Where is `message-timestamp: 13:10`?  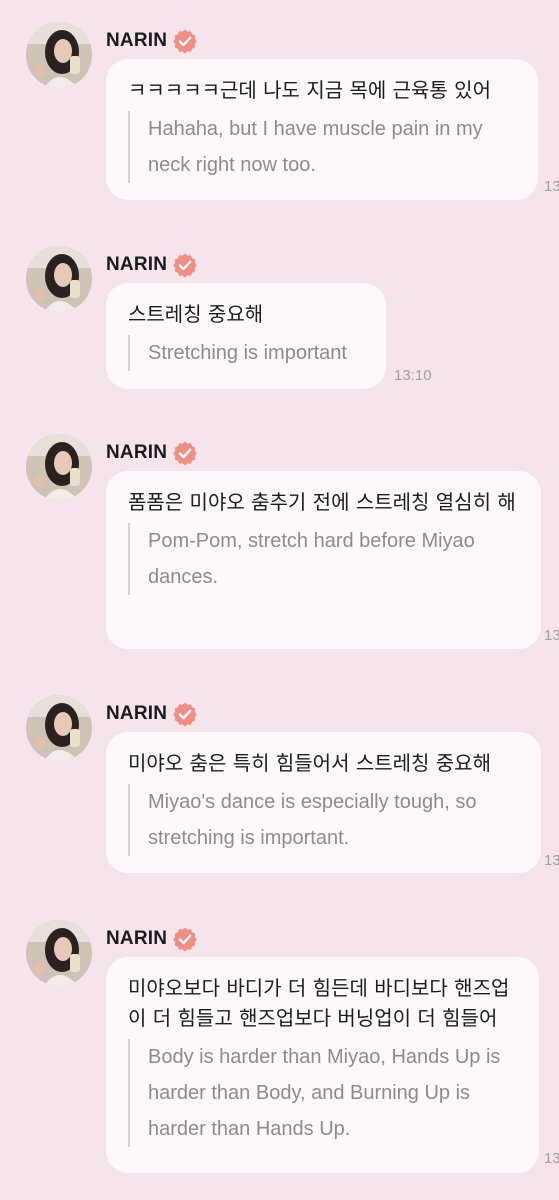
message-timestamp: 13:10 is located at coordinates (413, 375).